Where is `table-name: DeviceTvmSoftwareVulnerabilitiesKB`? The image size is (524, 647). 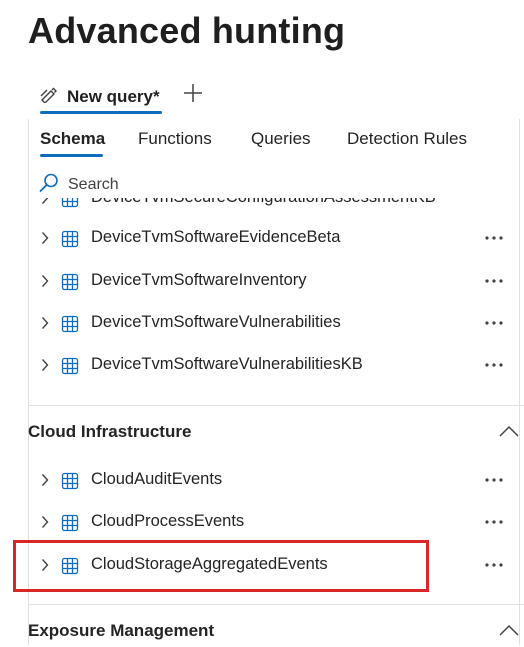 table-name: DeviceTvmSoftwareVulnerabilitiesKB is located at coordinates (227, 364).